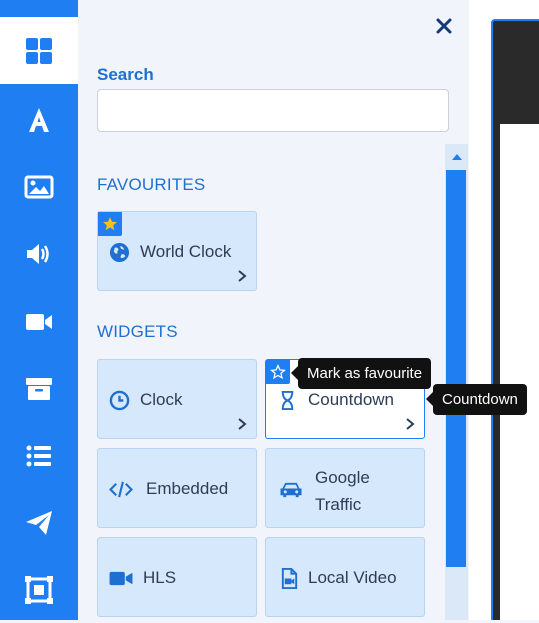 This screenshot has width=539, height=623. I want to click on text-font-icon, so click(39, 119).